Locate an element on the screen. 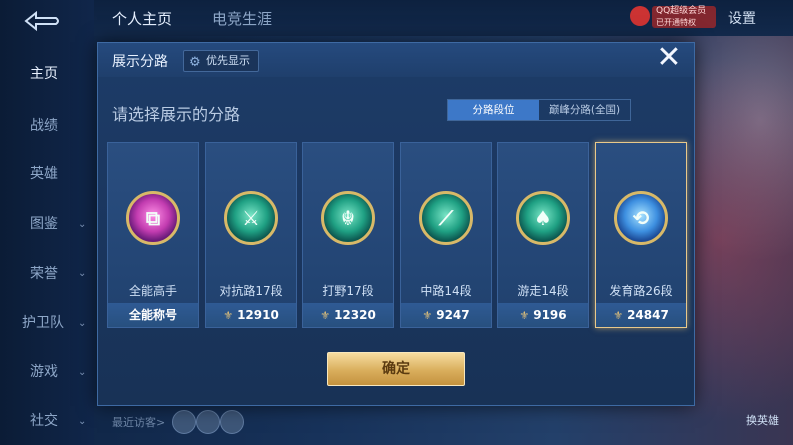  lane-score-value: 12320 is located at coordinates (355, 315).